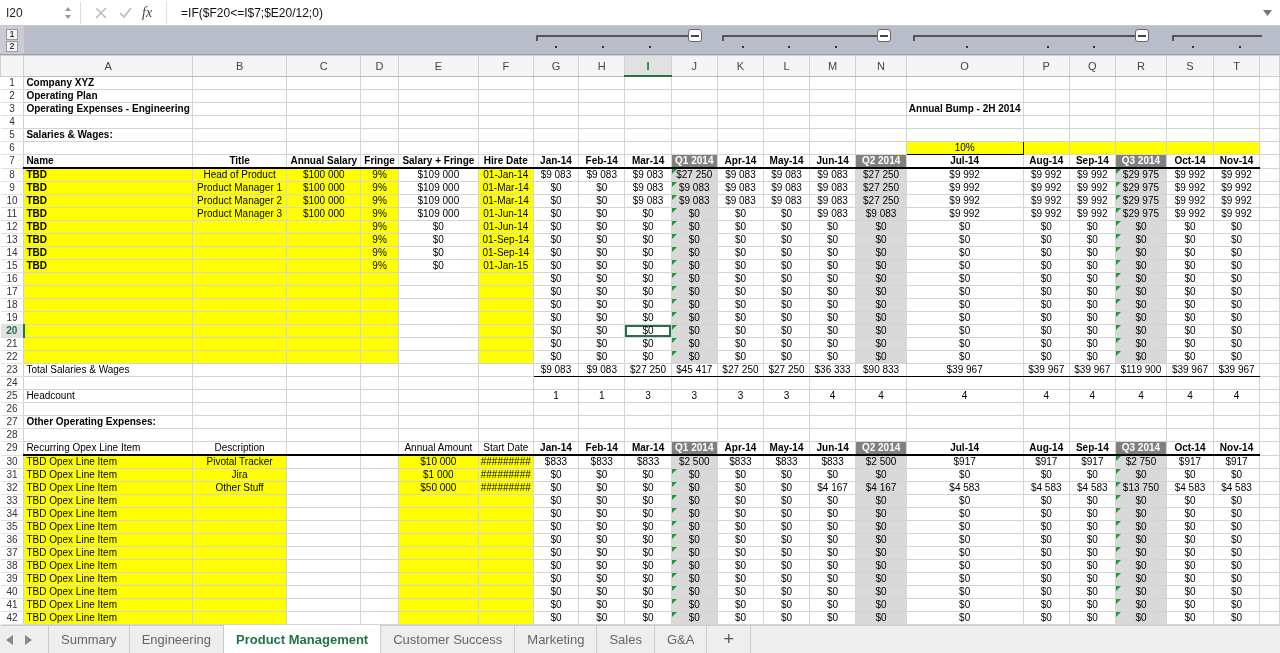 The image size is (1280, 653). What do you see at coordinates (108, 96) in the screenshot?
I see `table-cell: Operating Plan` at bounding box center [108, 96].